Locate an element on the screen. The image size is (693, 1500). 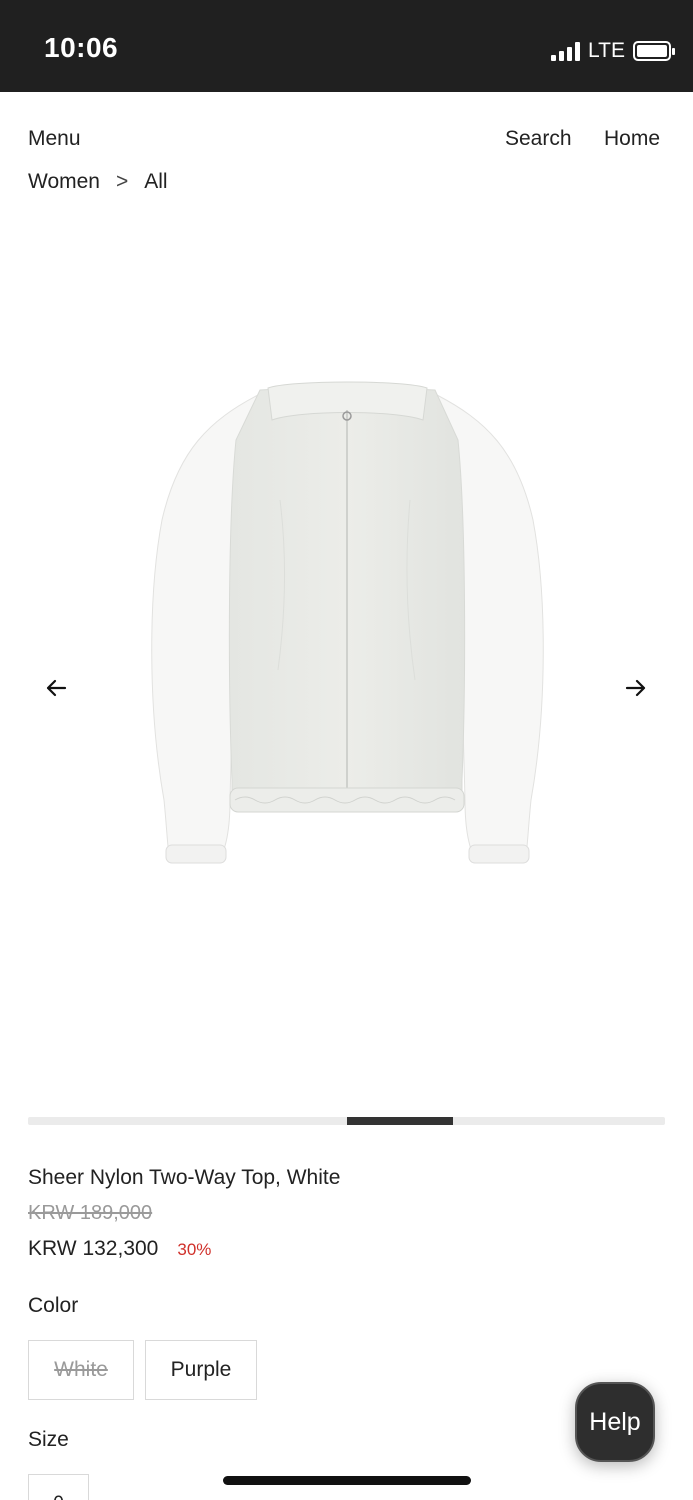
signal-icon is located at coordinates (566, 51).